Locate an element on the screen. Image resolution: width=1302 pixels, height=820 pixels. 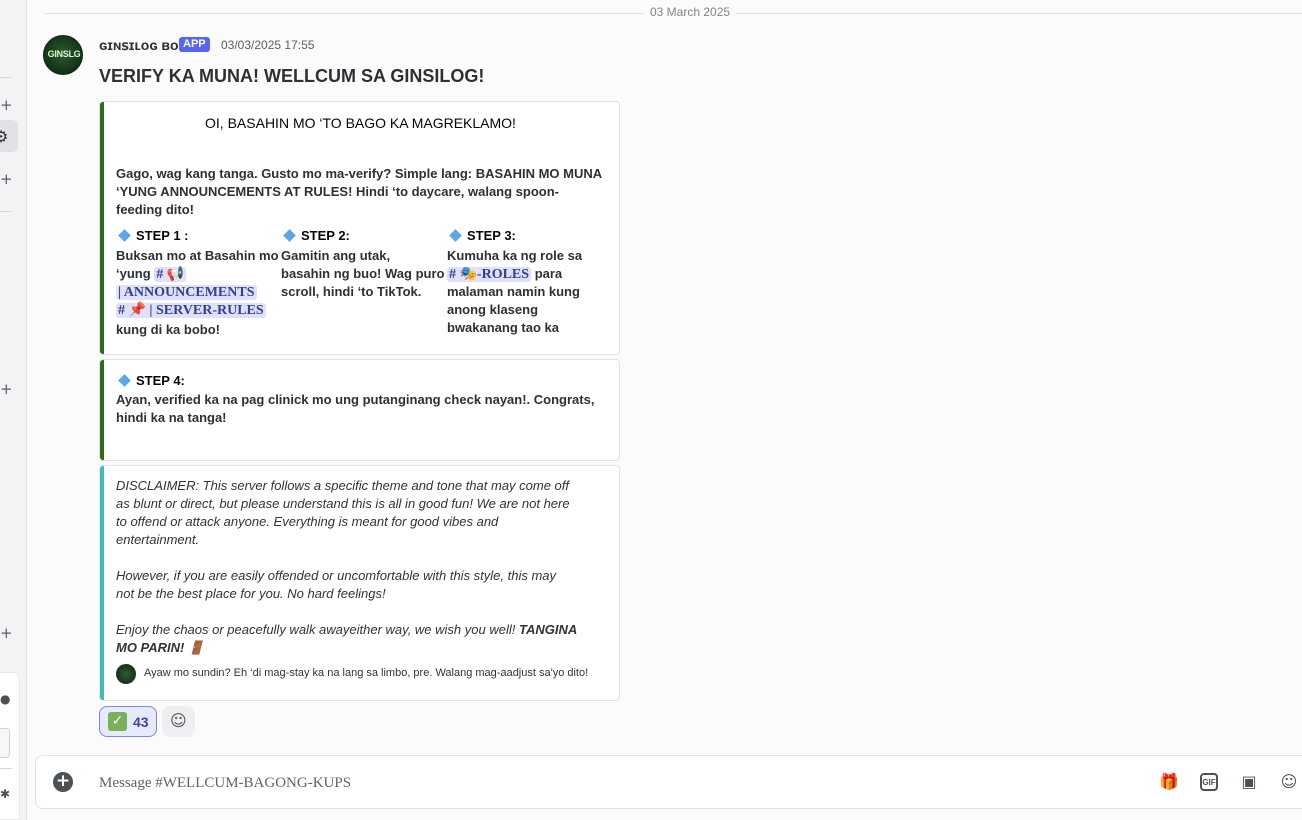
door-icon: 🚪 is located at coordinates (196, 647).